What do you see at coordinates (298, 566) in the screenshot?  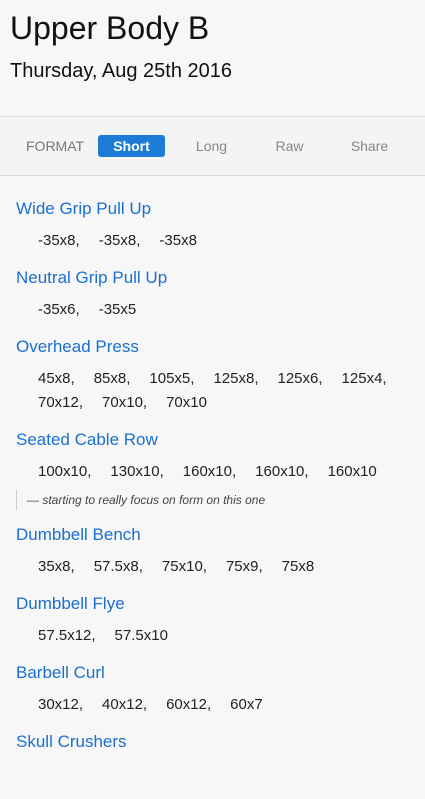 I see `set-entry: 75x8` at bounding box center [298, 566].